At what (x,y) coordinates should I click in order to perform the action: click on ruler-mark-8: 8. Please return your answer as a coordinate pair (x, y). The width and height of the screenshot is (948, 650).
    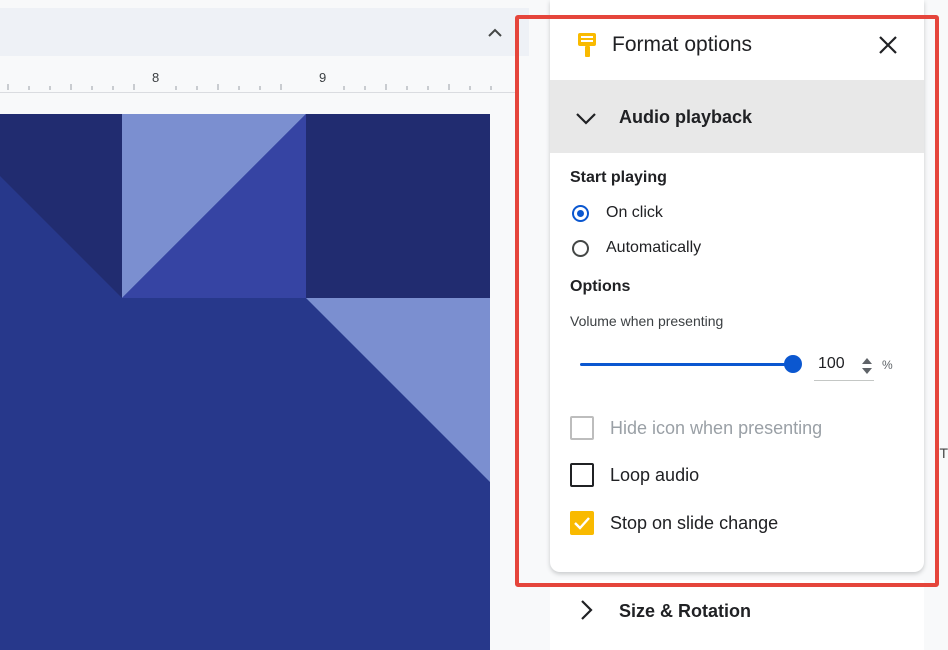
    Looking at the image, I should click on (156, 77).